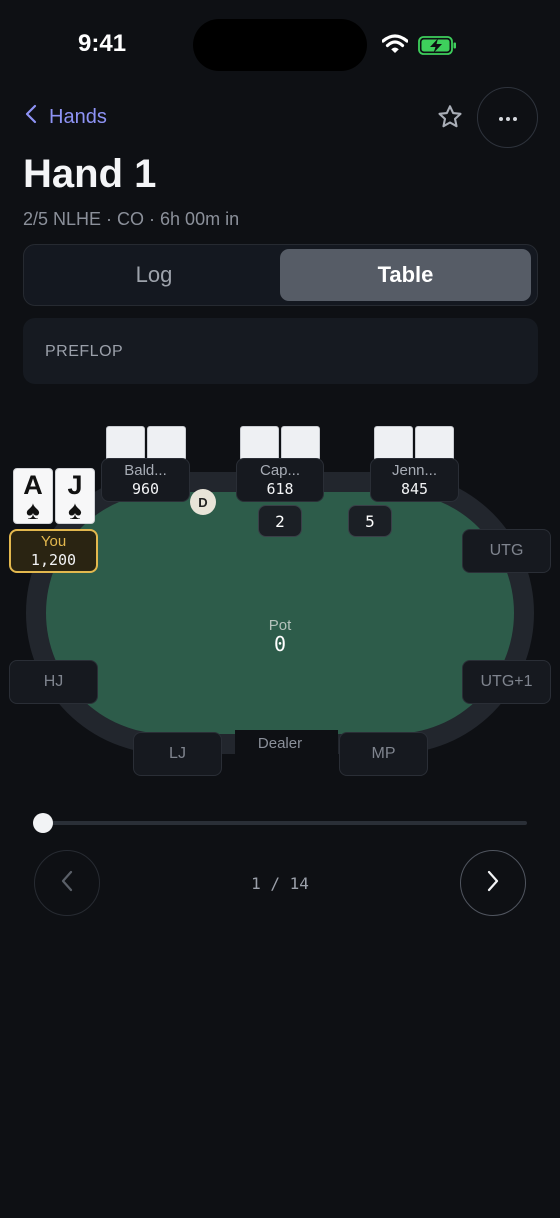 This screenshot has height=1218, width=560. What do you see at coordinates (84, 351) in the screenshot?
I see `street-label: PREFLOP` at bounding box center [84, 351].